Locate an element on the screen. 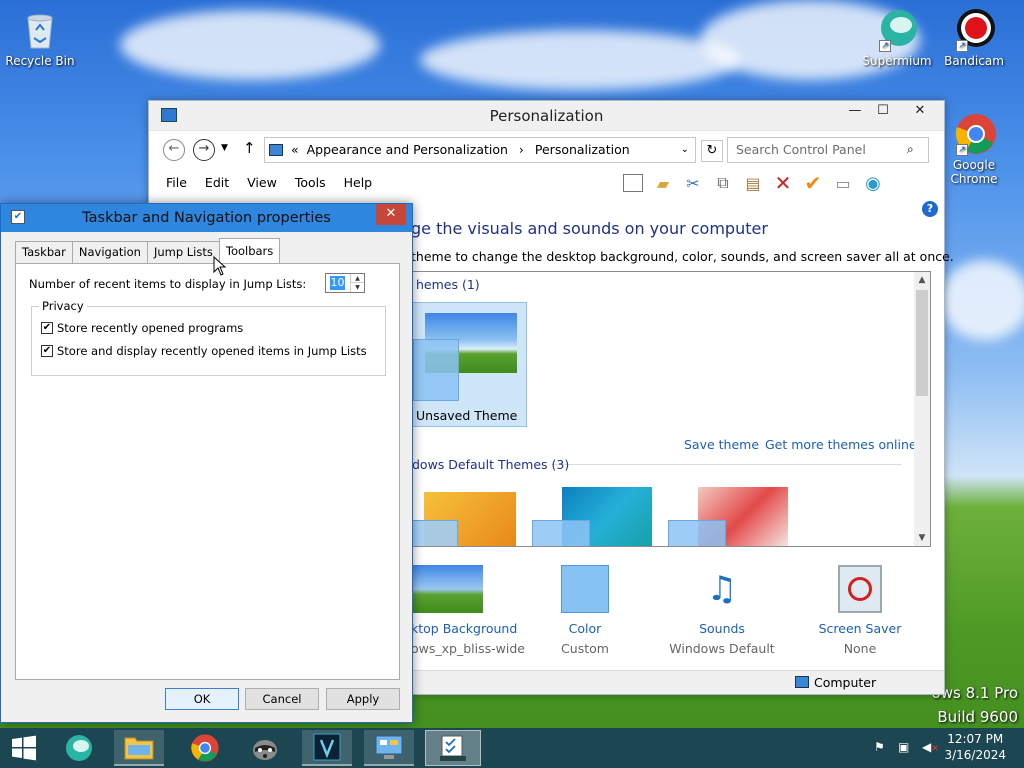 The image size is (1024, 768). taskbar: ⚑ ▣ ◀✕ 12:07 PM 3/16/2024 is located at coordinates (512, 748).